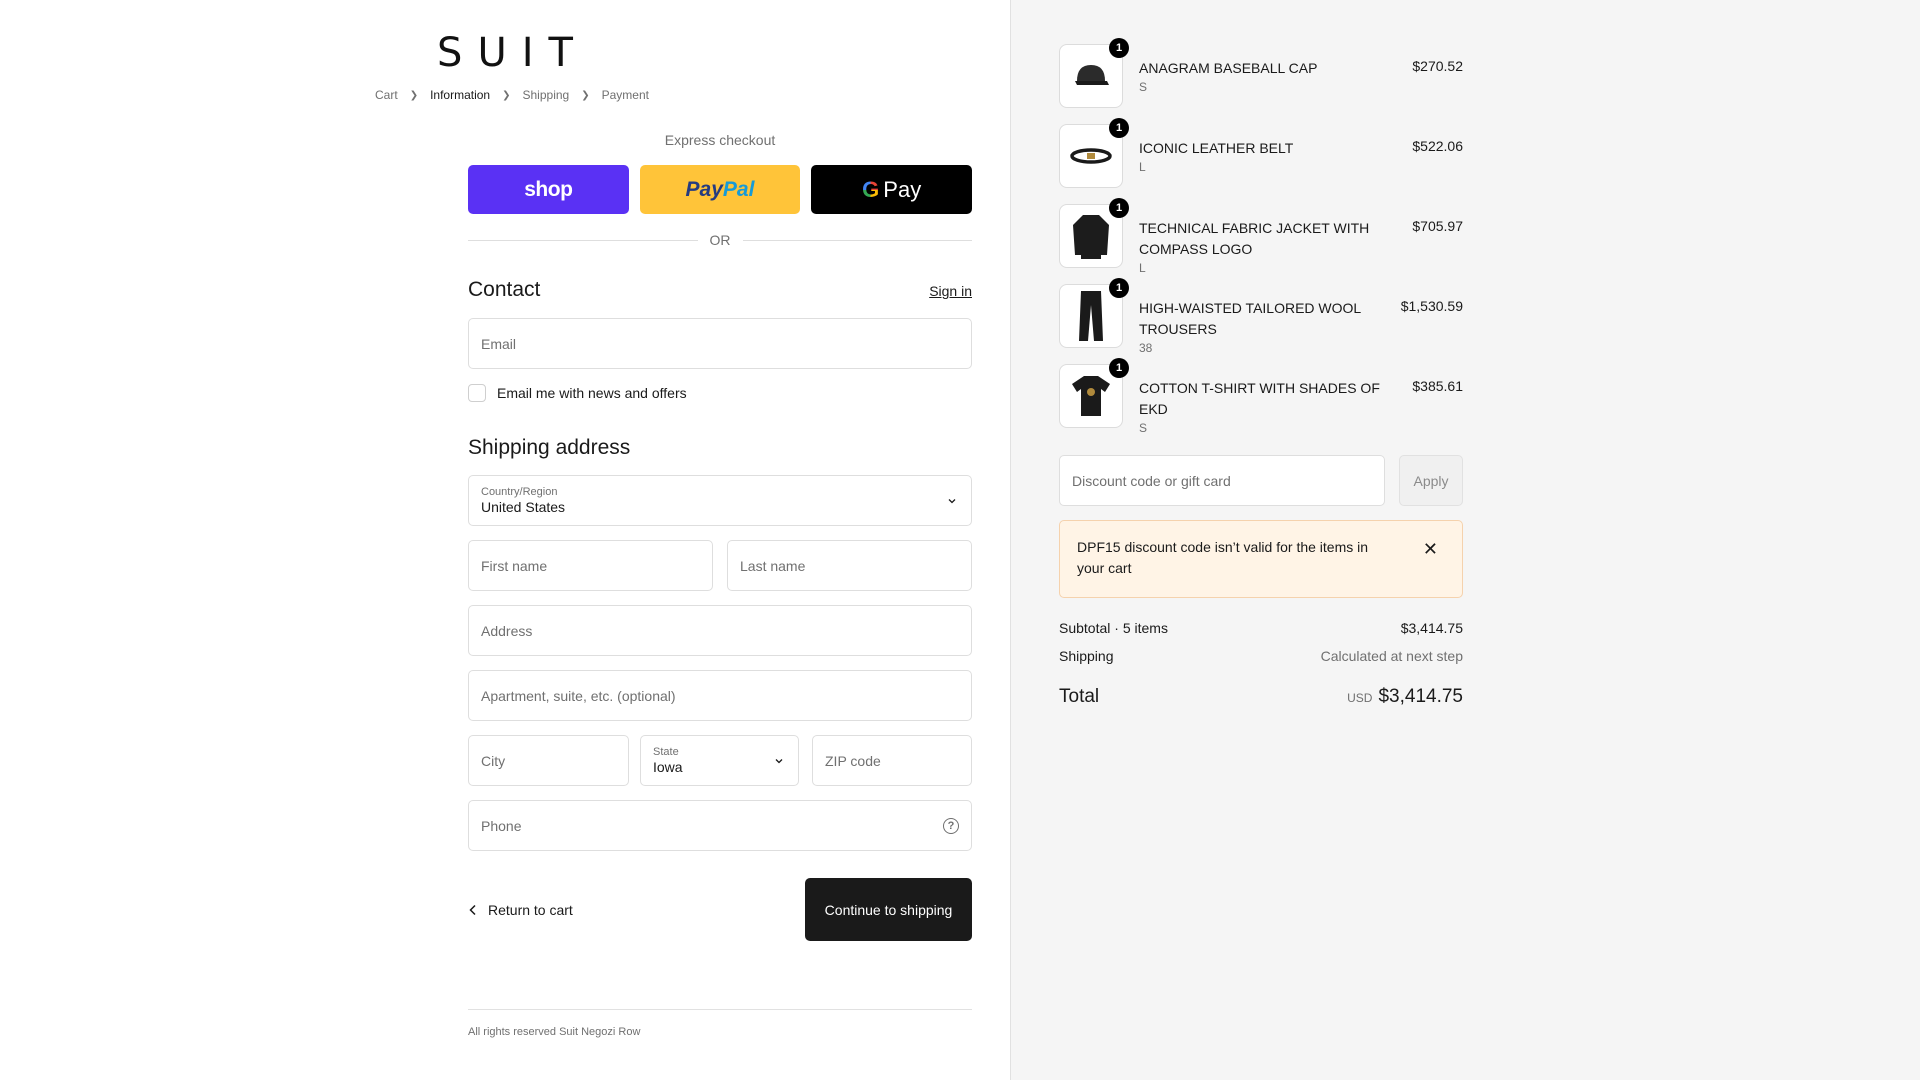  What do you see at coordinates (1437, 386) in the screenshot?
I see `product-price: $385.61` at bounding box center [1437, 386].